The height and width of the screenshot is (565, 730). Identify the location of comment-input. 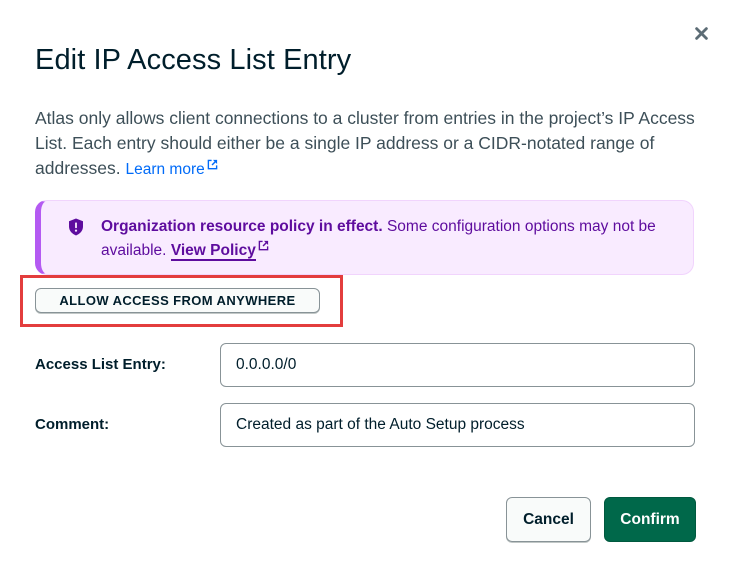
(457, 425).